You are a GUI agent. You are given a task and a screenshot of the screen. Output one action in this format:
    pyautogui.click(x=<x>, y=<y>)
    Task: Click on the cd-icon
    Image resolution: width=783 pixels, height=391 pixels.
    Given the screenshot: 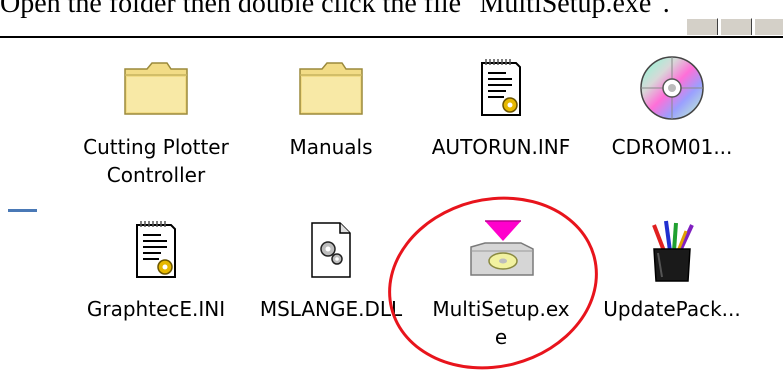 What is the action you would take?
    pyautogui.click(x=672, y=88)
    